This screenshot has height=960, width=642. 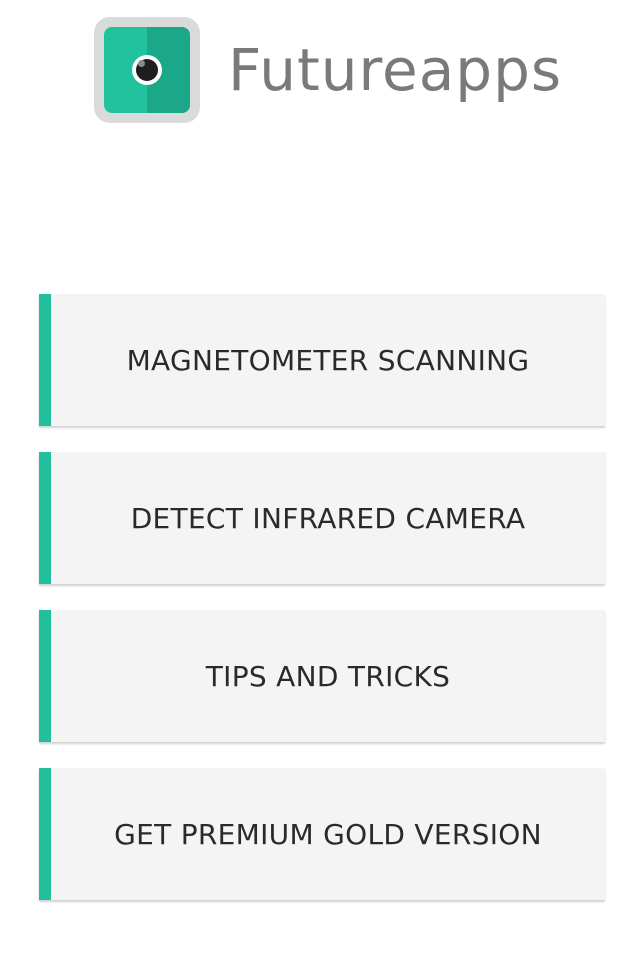 I want to click on tips-and-tricks-button: TIPS AND TRICKS, so click(x=322, y=676).